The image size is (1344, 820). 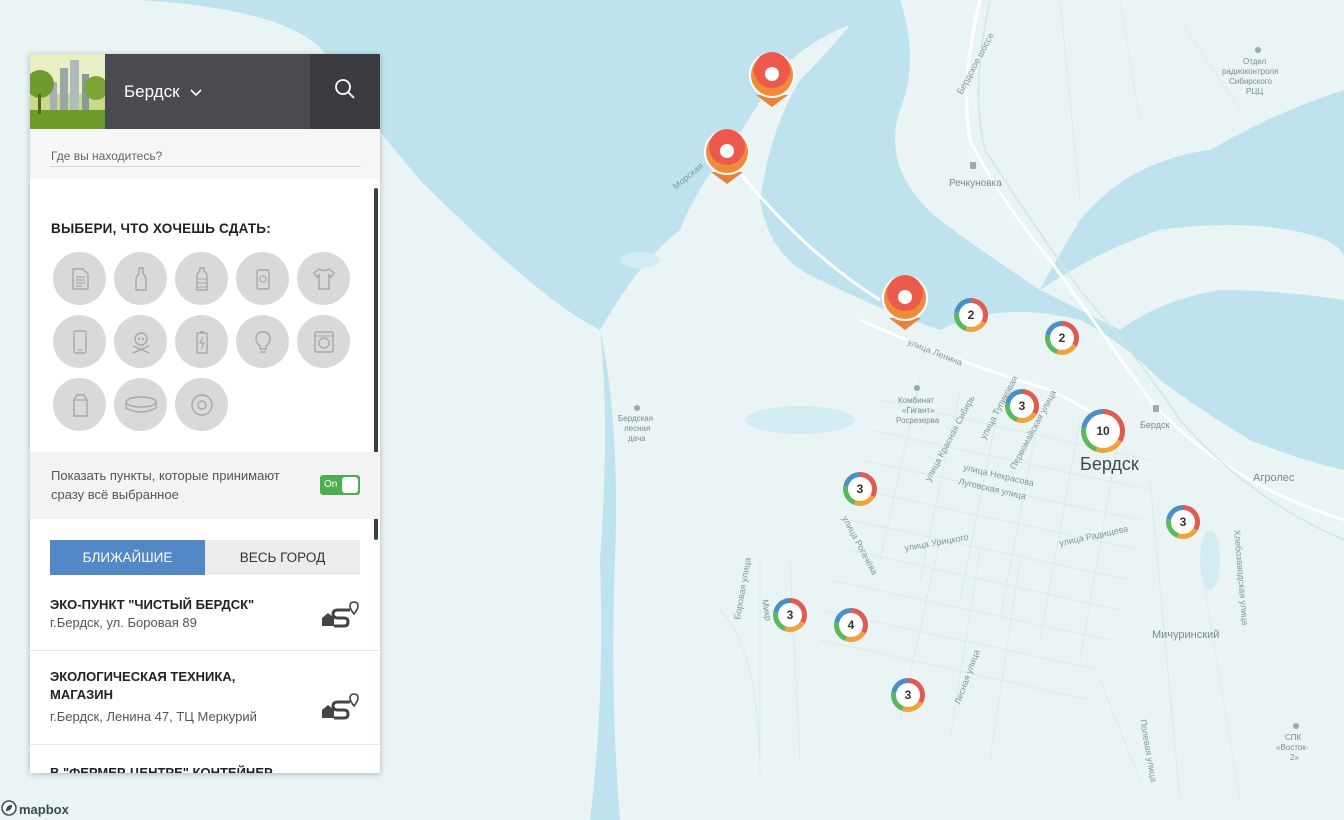 I want to click on lid-icon, so click(x=140, y=404).